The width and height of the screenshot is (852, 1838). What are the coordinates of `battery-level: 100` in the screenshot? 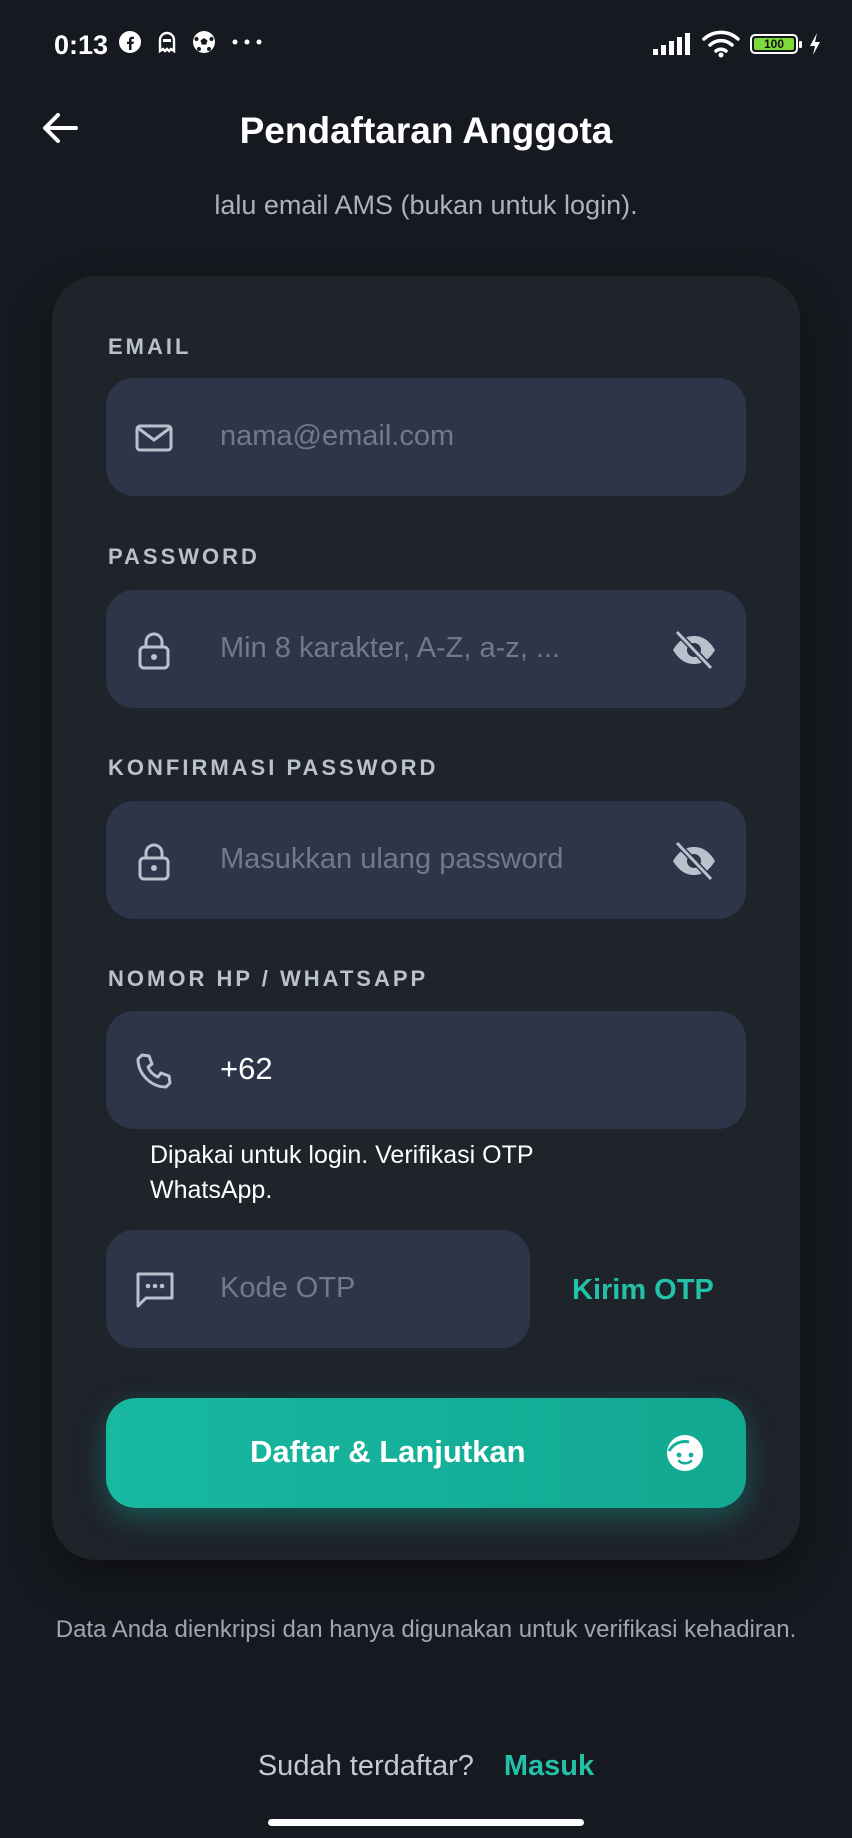 It's located at (774, 44).